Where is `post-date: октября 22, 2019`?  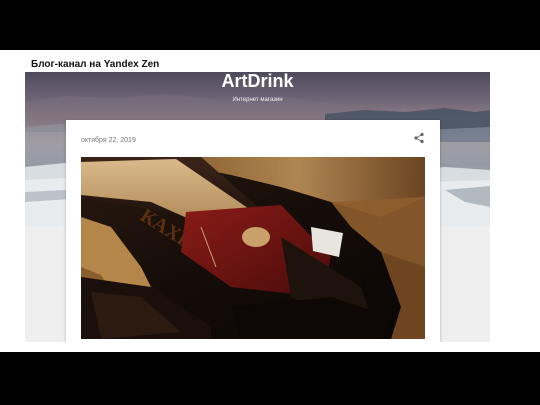
post-date: октября 22, 2019 is located at coordinates (108, 140).